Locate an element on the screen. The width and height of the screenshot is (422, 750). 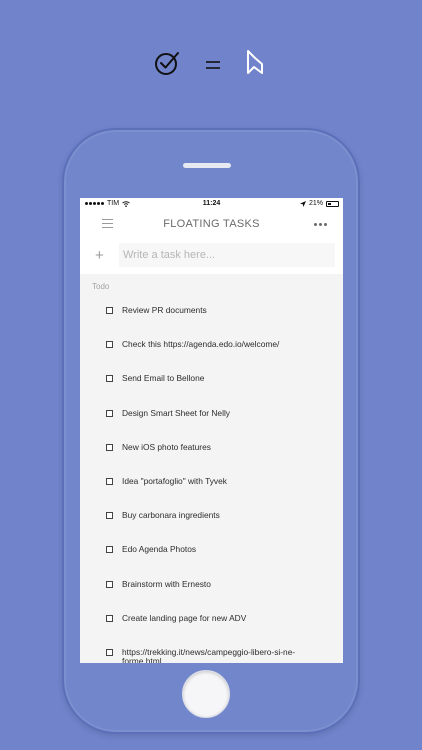
list-item: Design Smart Sheet for Nelly is located at coordinates (211, 415).